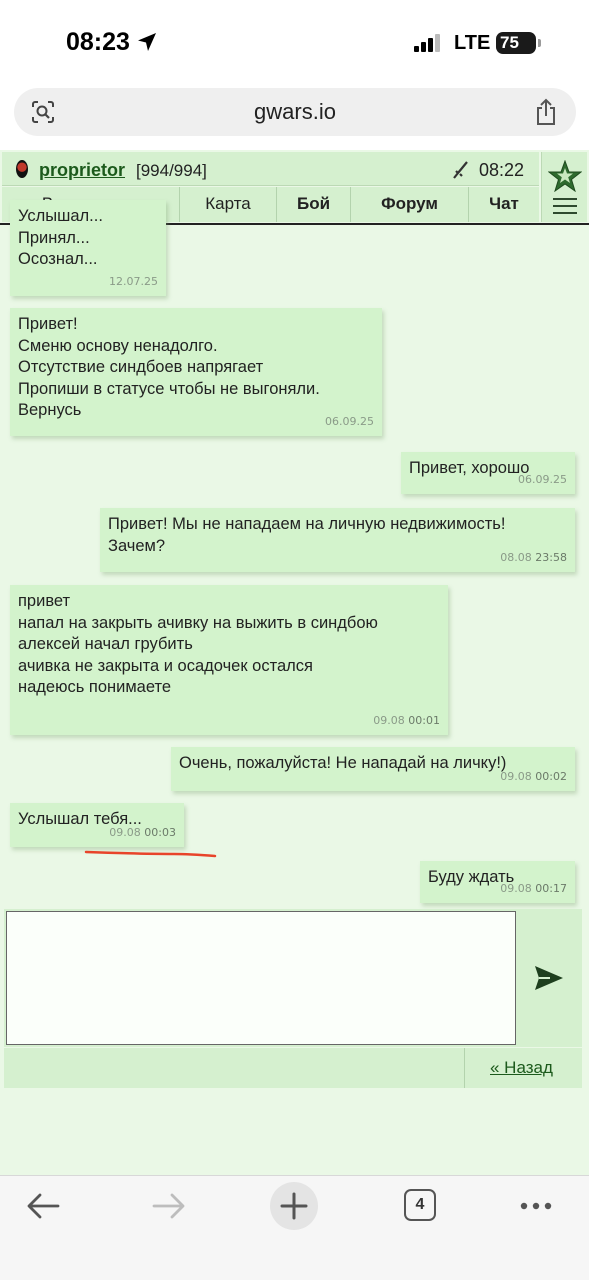 Image resolution: width=589 pixels, height=1280 pixels. Describe the element at coordinates (169, 1206) in the screenshot. I see `forward-arrow-icon` at that location.